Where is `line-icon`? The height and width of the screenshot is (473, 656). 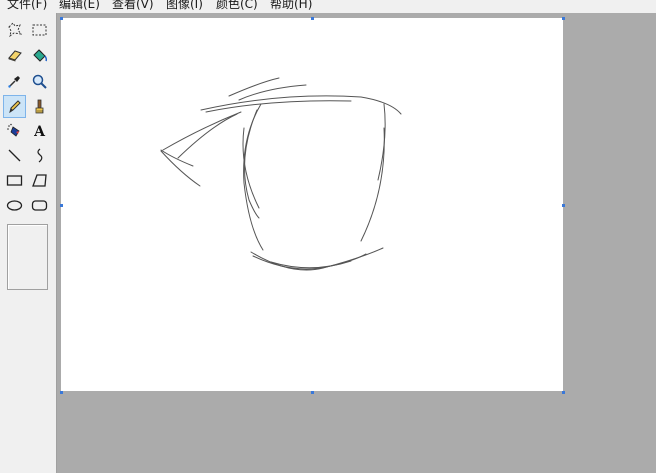
line-icon is located at coordinates (14, 155).